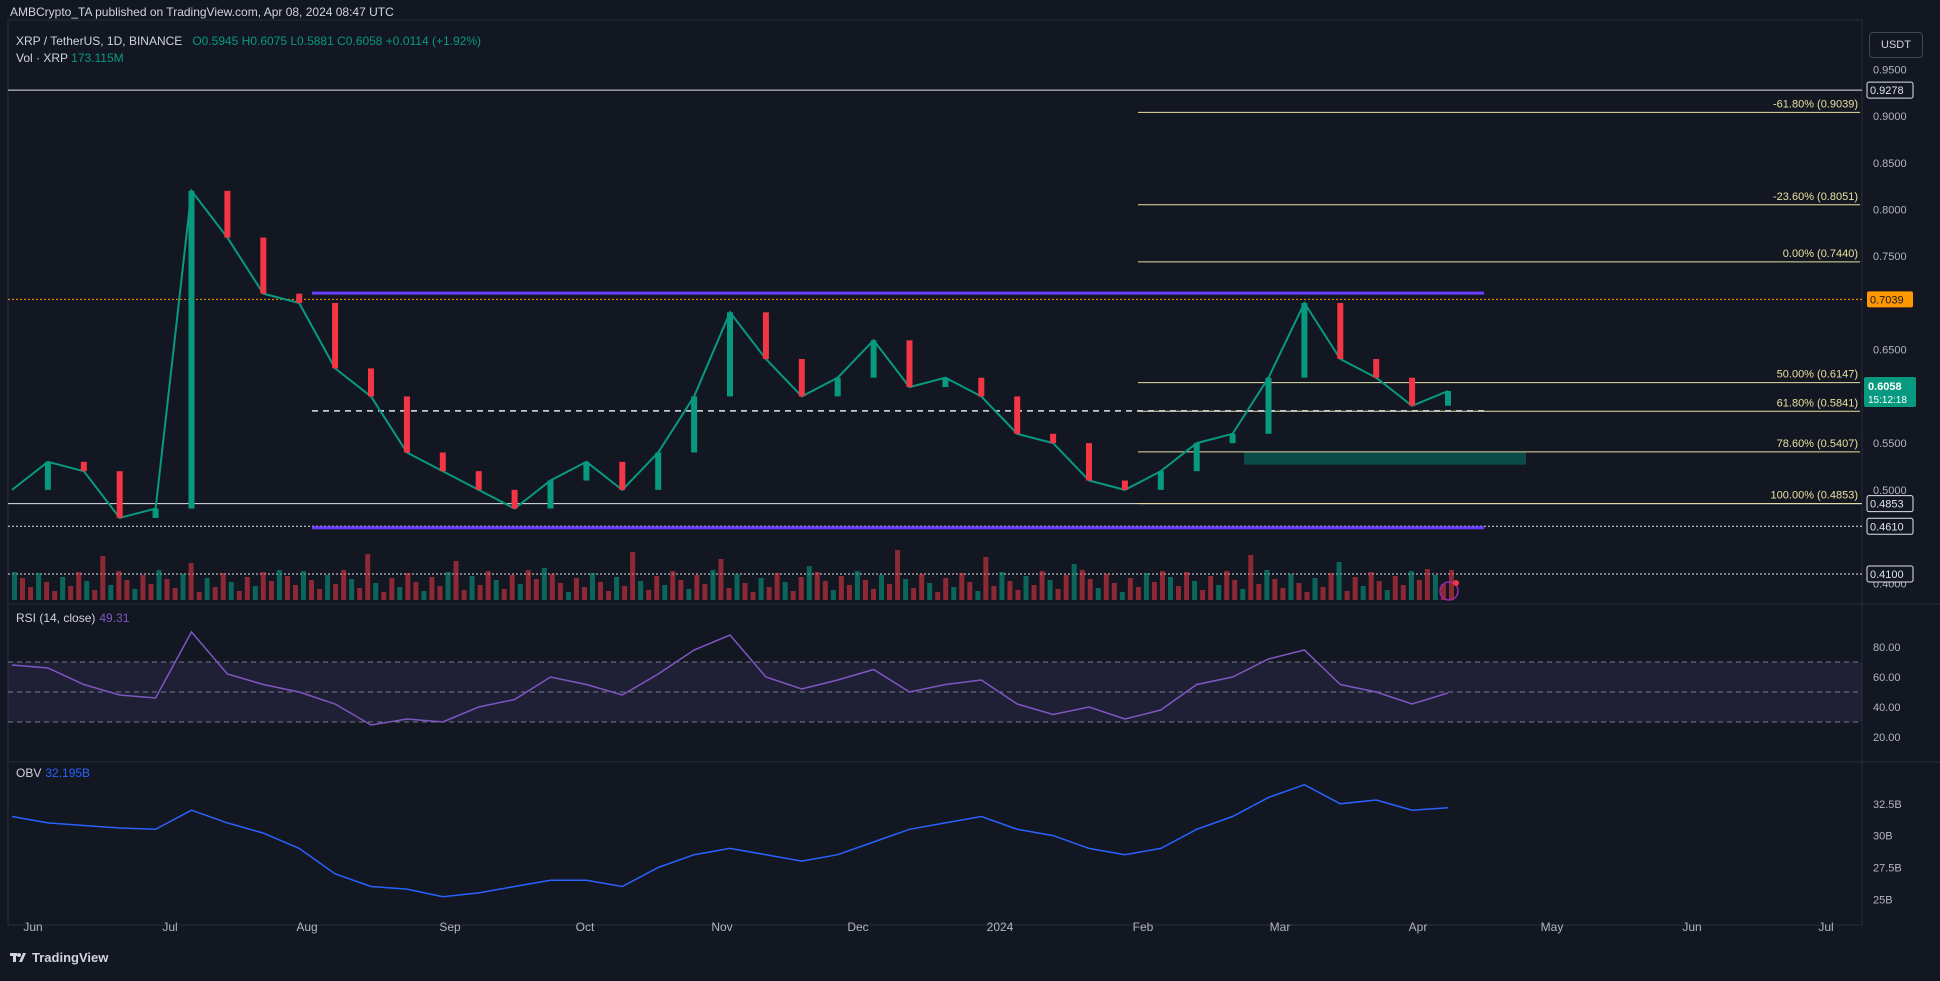  I want to click on currency-button: USDT, so click(1896, 45).